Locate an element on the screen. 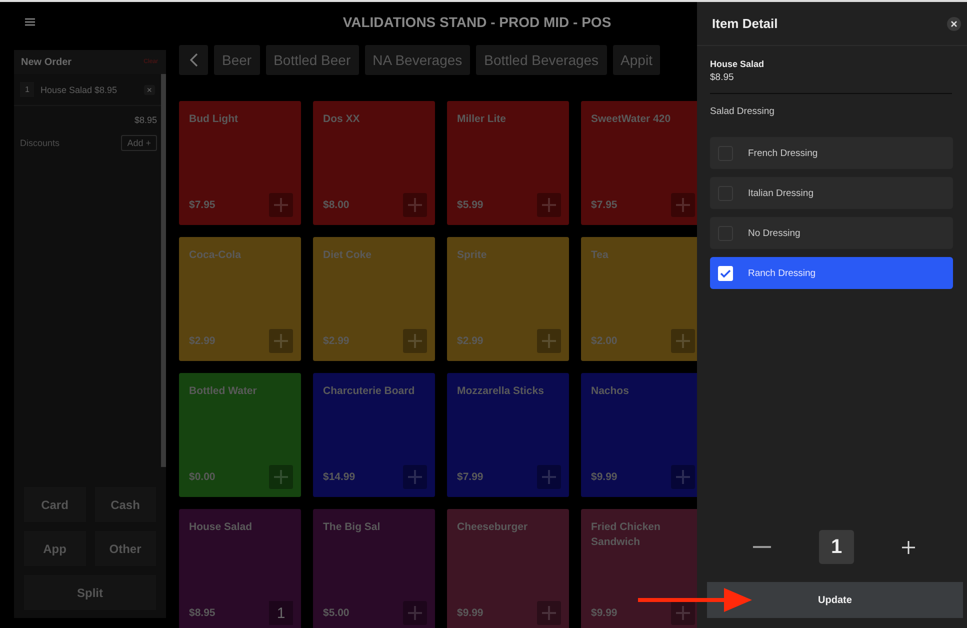 This screenshot has height=628, width=967. menu-item-tile: House Salad $8.95 1 is located at coordinates (240, 568).